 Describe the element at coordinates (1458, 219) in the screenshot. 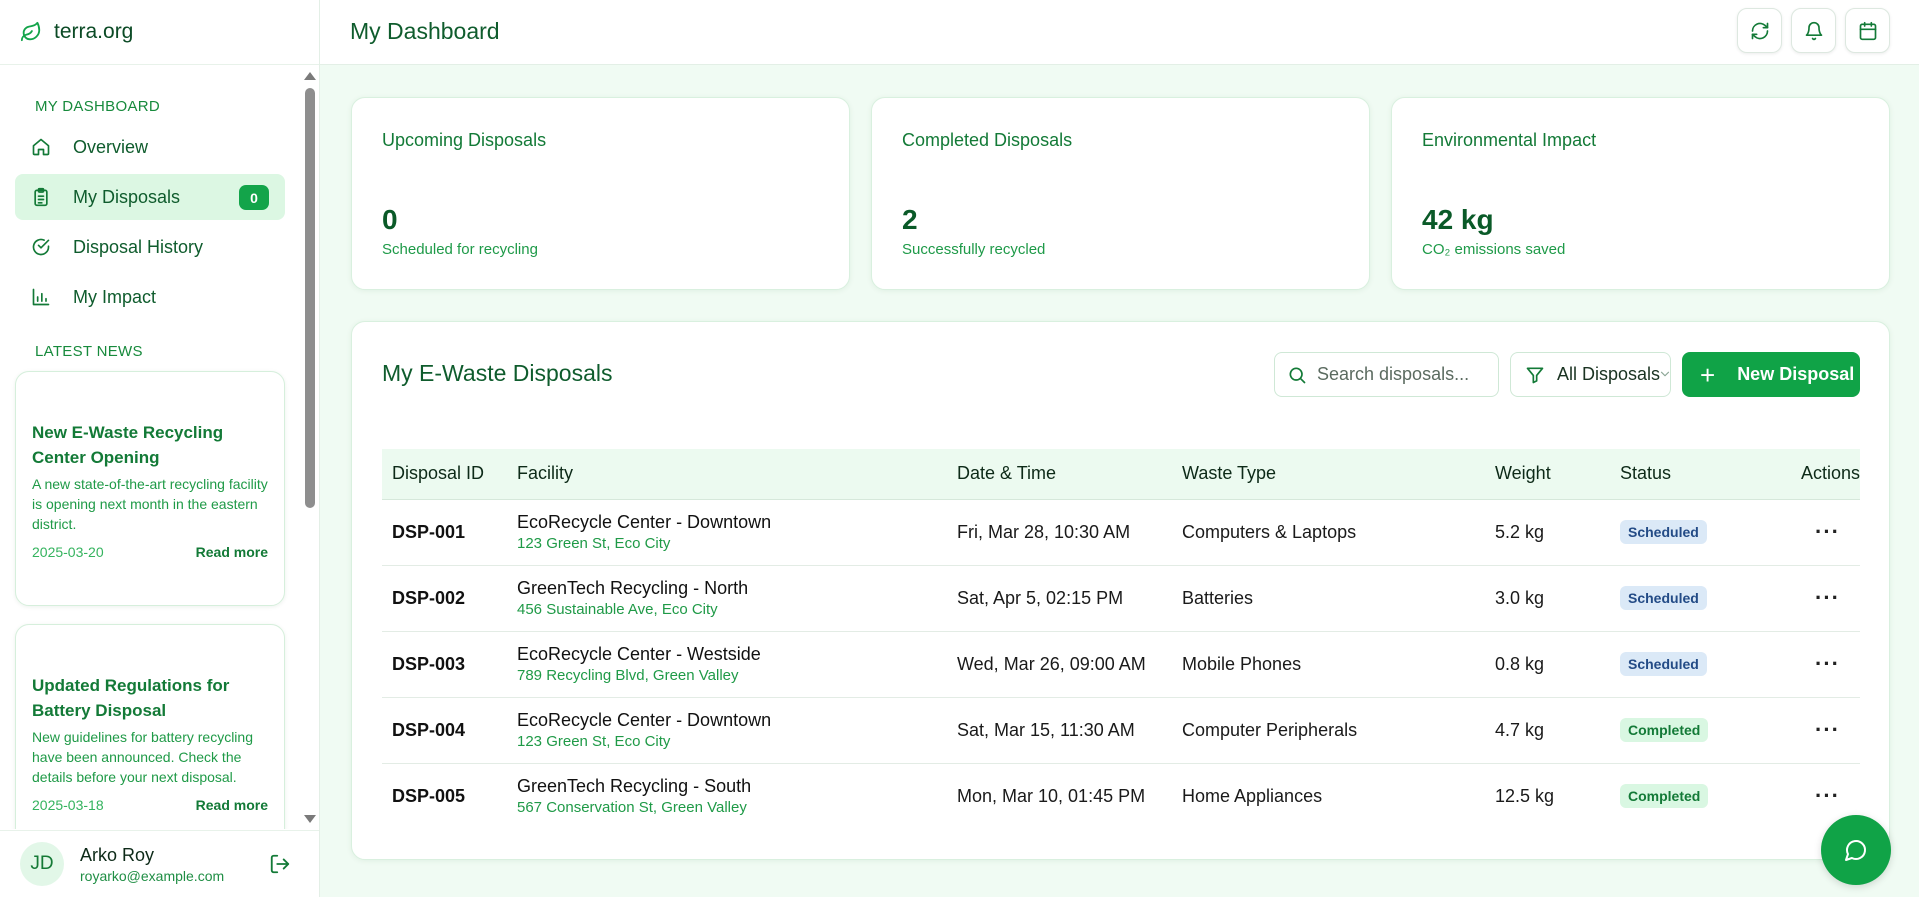

I see `stat-value: 42 kg` at that location.